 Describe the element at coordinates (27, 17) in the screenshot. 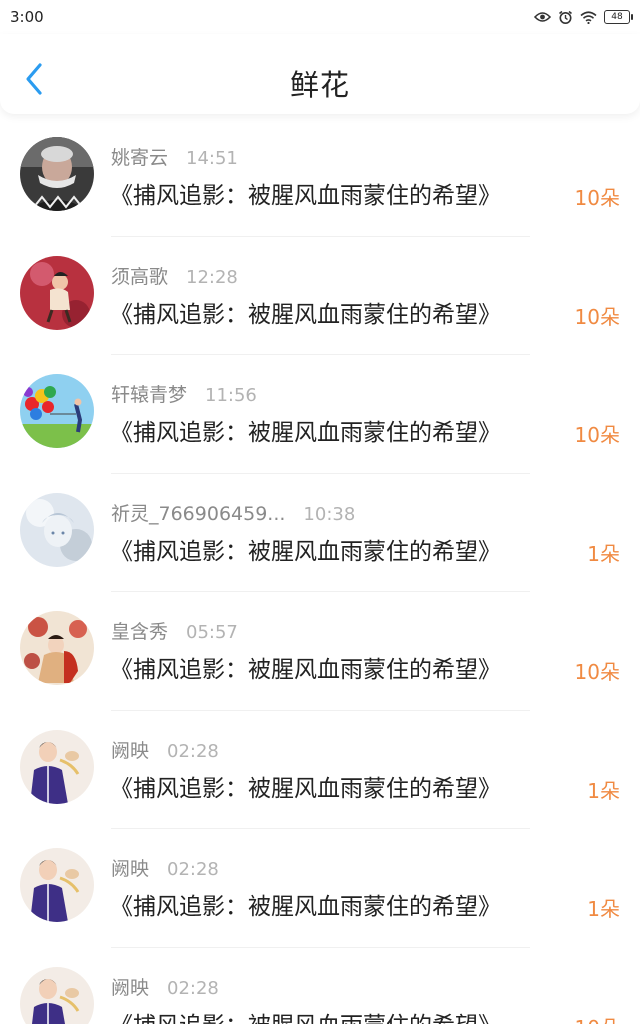

I see `status-time: 3:00` at that location.